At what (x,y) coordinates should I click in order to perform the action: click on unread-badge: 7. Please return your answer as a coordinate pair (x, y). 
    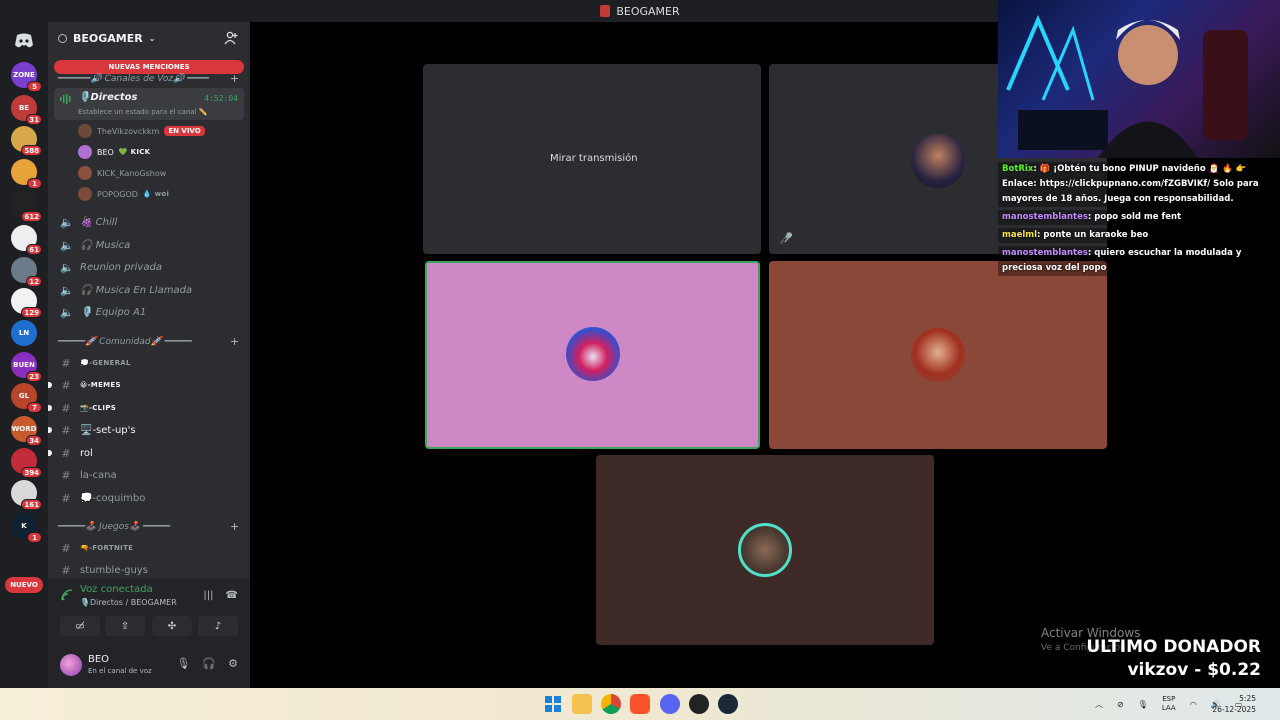
    Looking at the image, I should click on (34, 407).